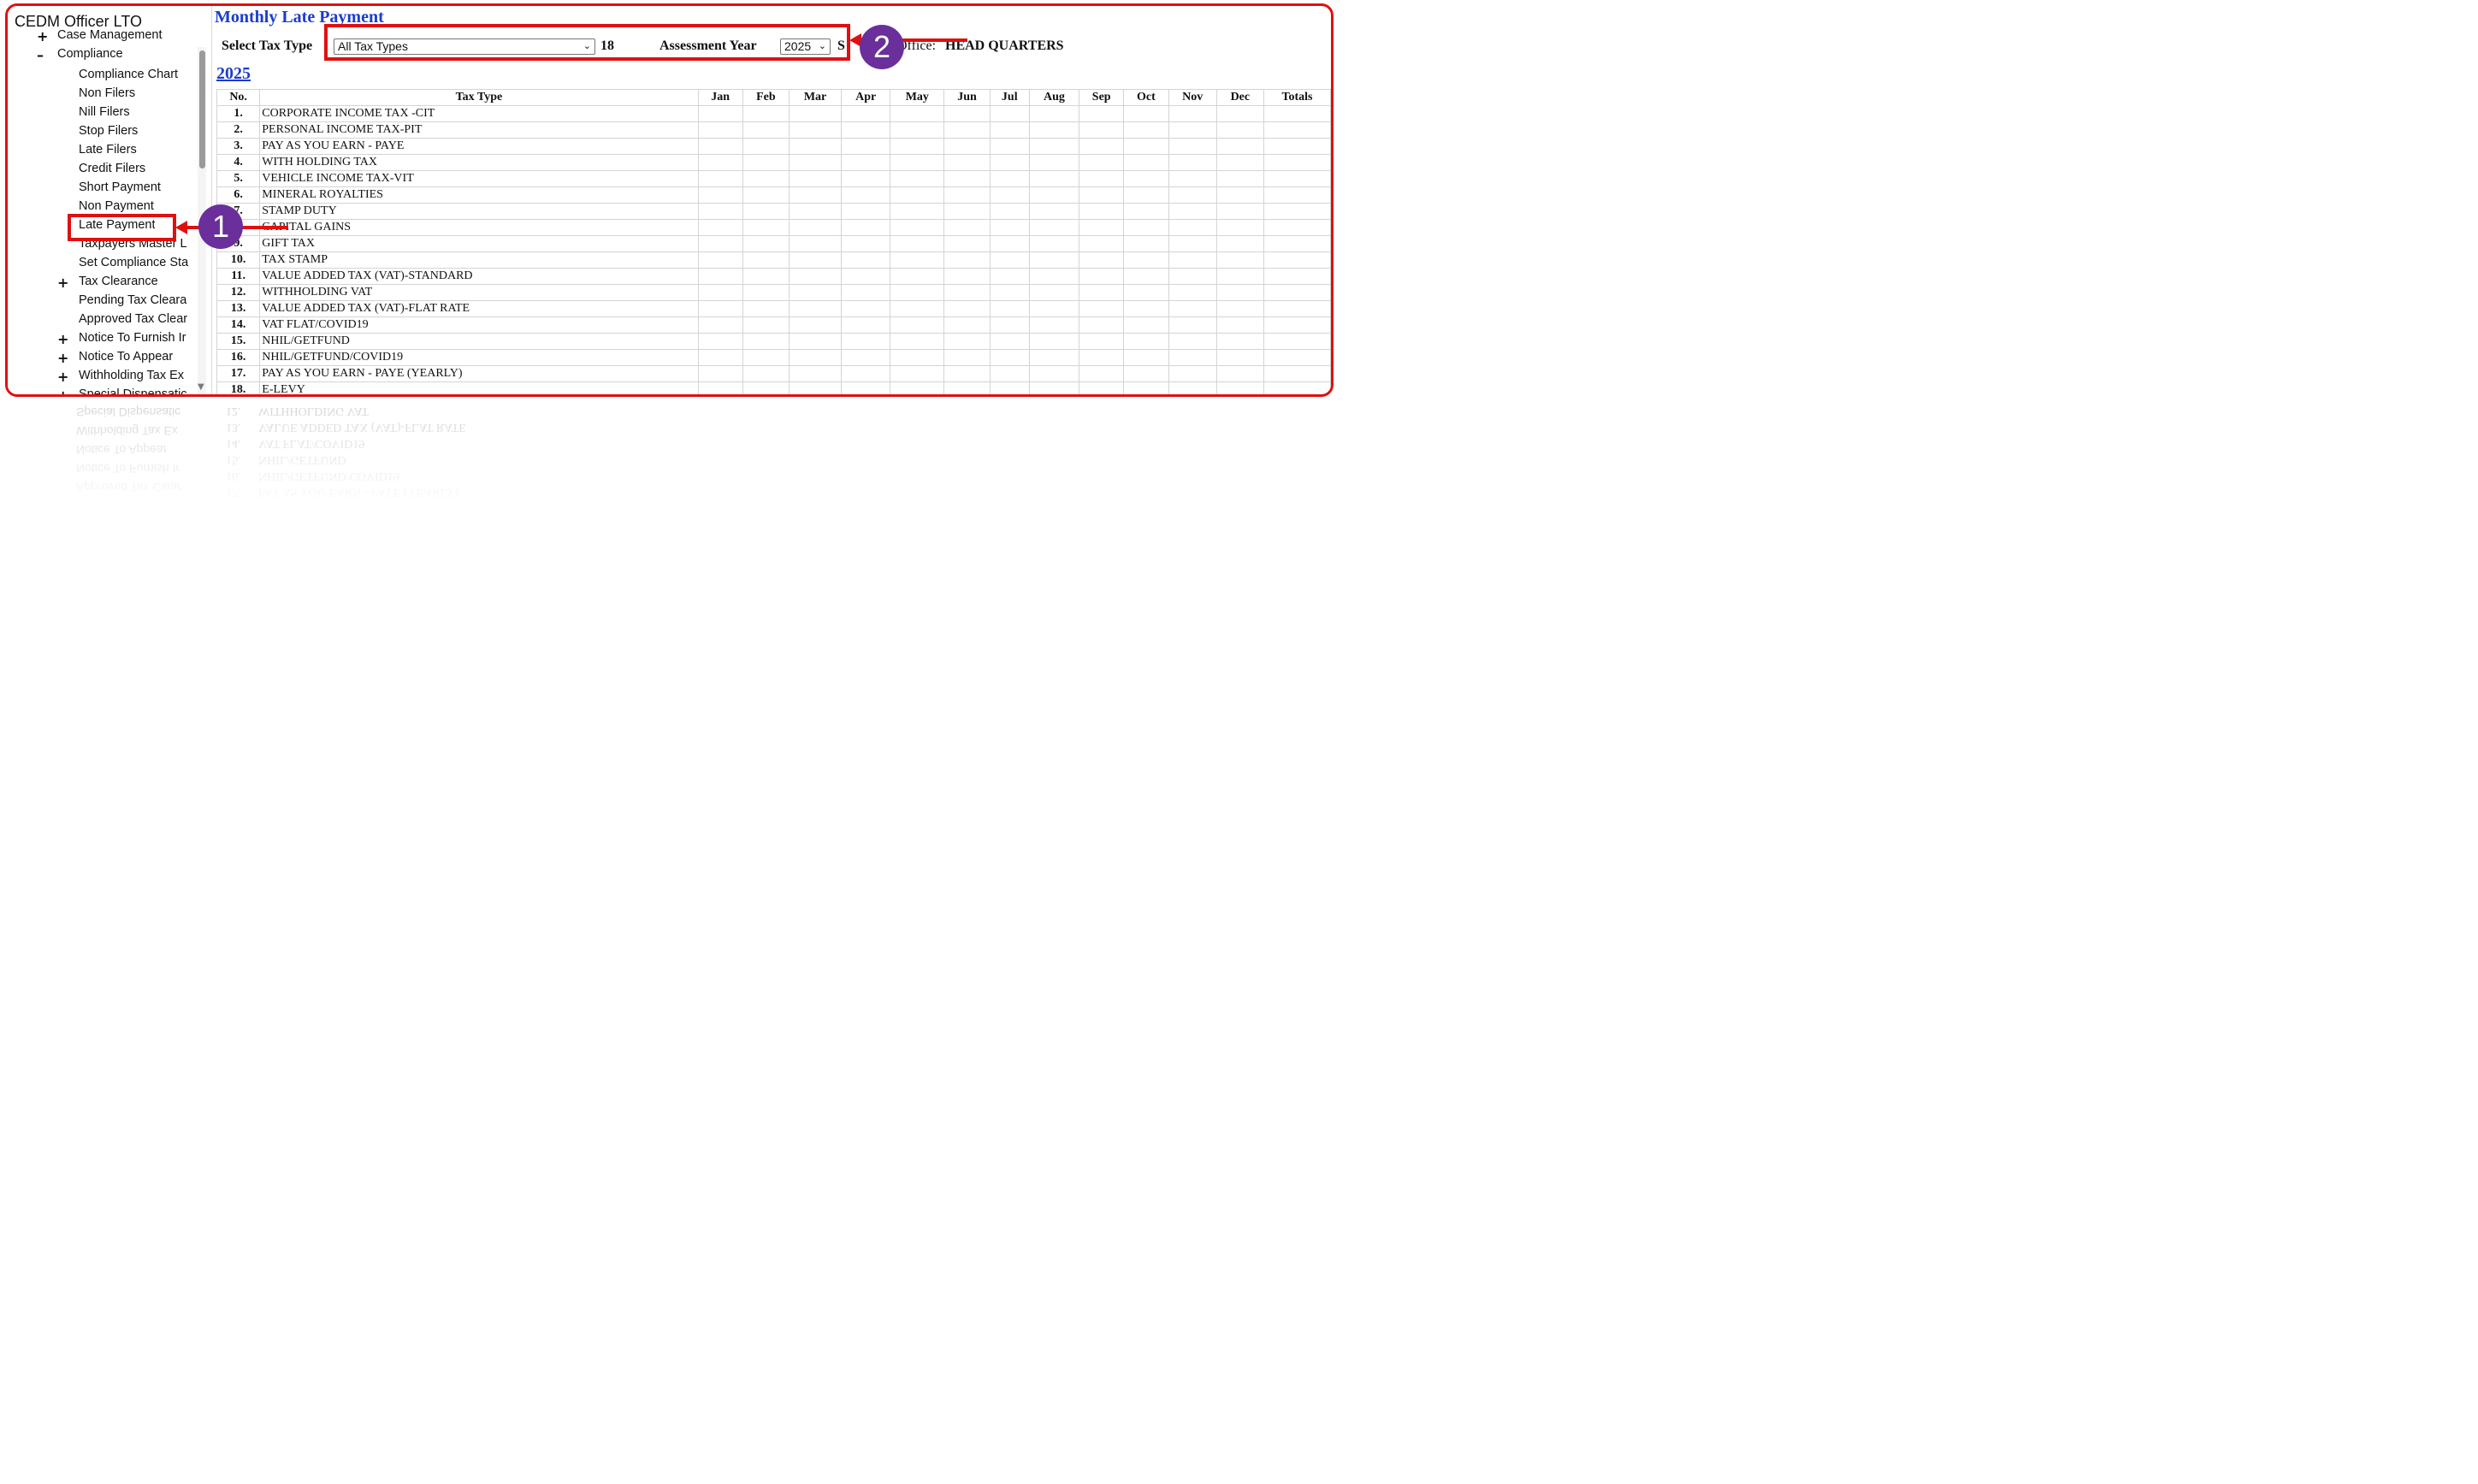  What do you see at coordinates (107, 93) in the screenshot?
I see `sidebar-item-non-filers: Non Filers` at bounding box center [107, 93].